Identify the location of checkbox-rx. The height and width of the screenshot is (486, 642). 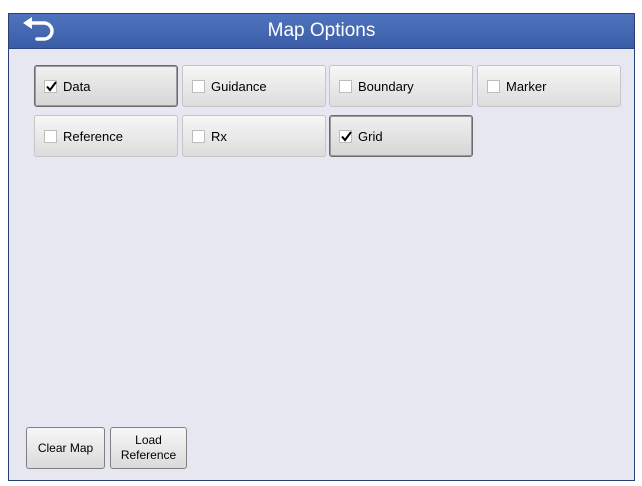
(198, 136).